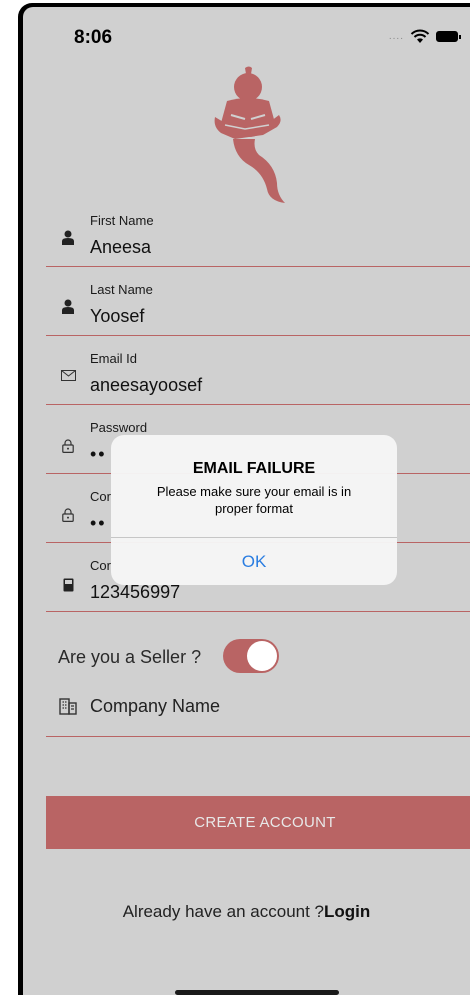 The image size is (470, 995). What do you see at coordinates (223, 911) in the screenshot?
I see `login-prompt-text: Already have an account ?` at bounding box center [223, 911].